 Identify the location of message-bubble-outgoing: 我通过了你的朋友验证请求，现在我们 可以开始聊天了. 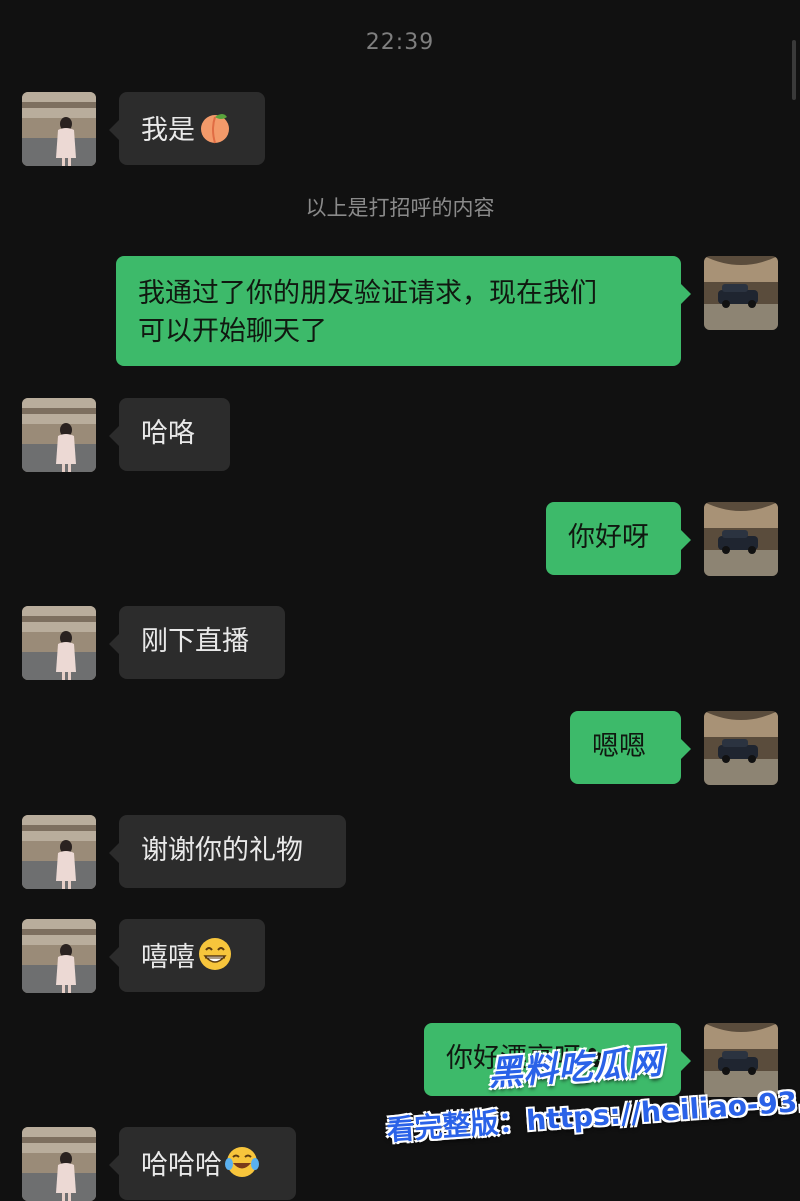
(403, 311).